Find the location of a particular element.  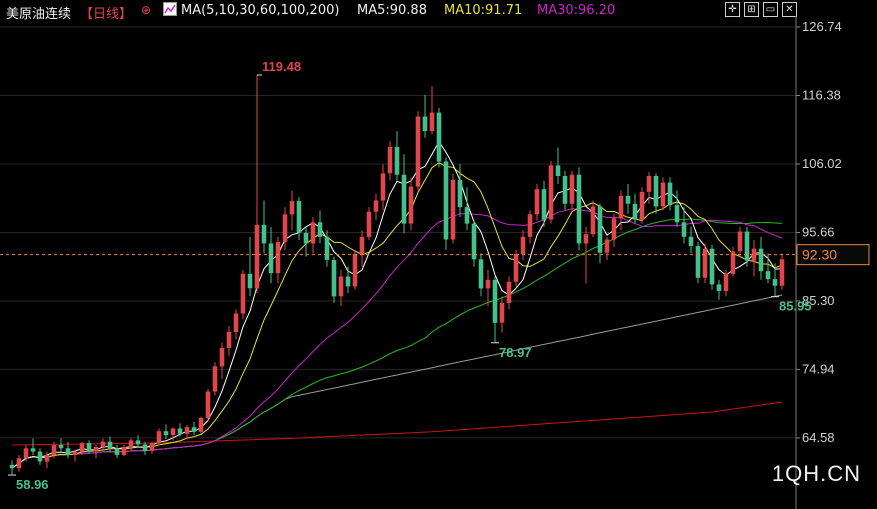

y-tick-label: 126.74 is located at coordinates (822, 26).